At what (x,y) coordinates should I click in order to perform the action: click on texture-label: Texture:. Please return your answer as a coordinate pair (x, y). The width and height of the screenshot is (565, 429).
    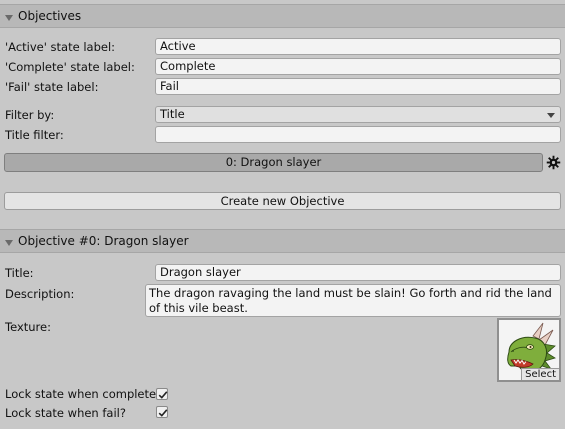
    Looking at the image, I should click on (28, 327).